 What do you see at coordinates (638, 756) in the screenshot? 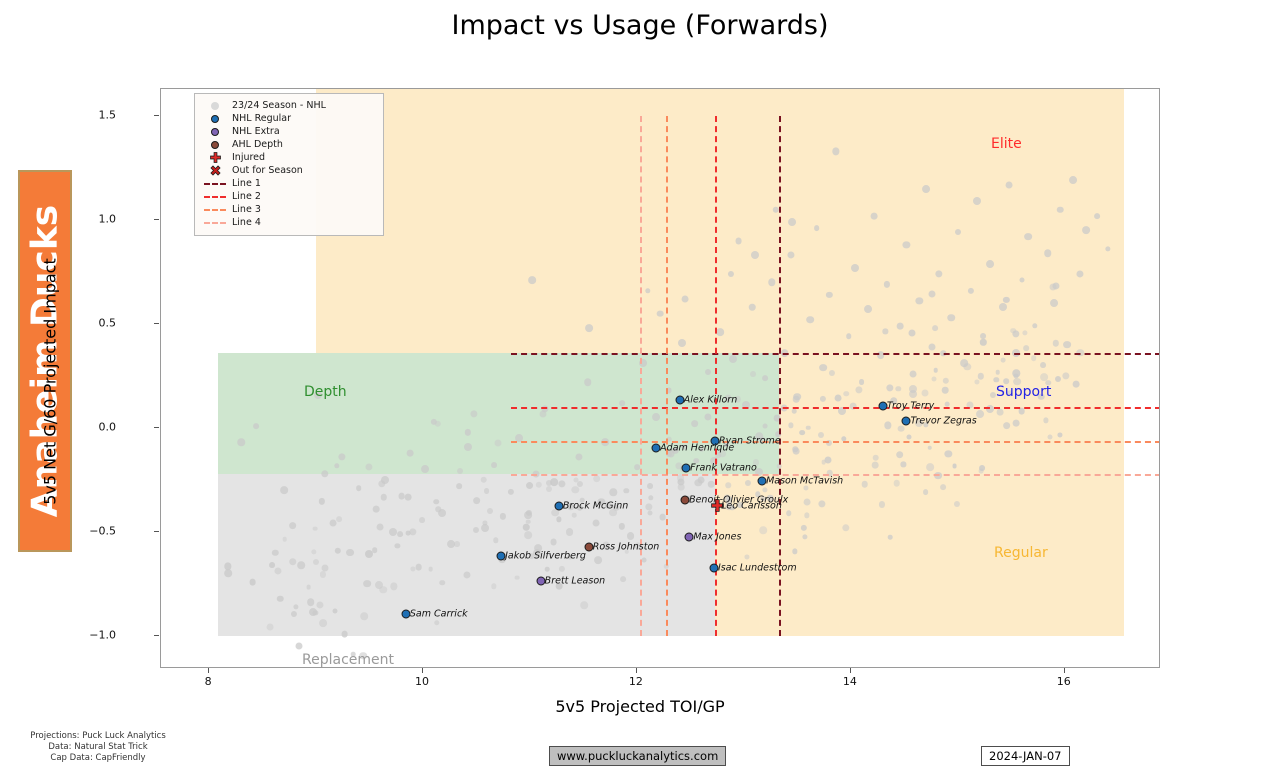
I see `website-chip: www.puckluckanalytics.com` at bounding box center [638, 756].